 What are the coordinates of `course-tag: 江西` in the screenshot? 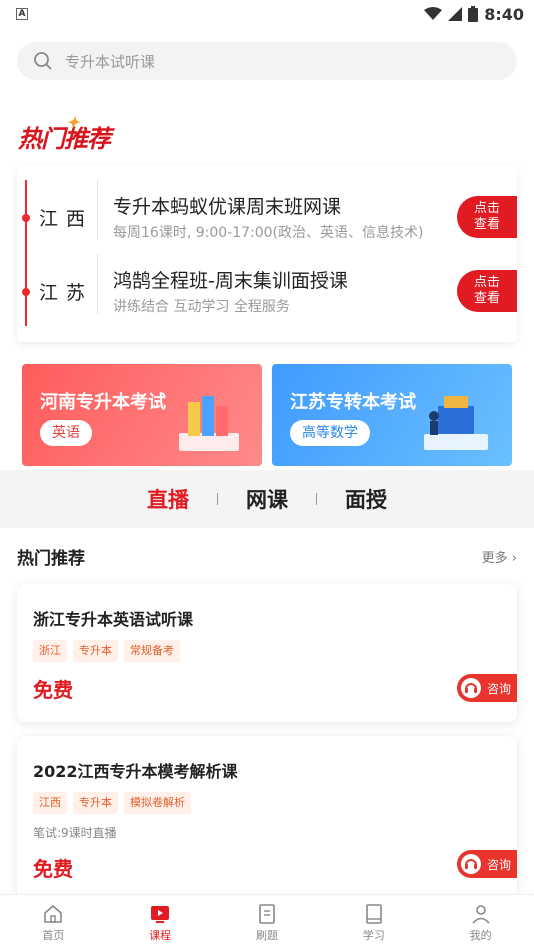 It's located at (50, 803).